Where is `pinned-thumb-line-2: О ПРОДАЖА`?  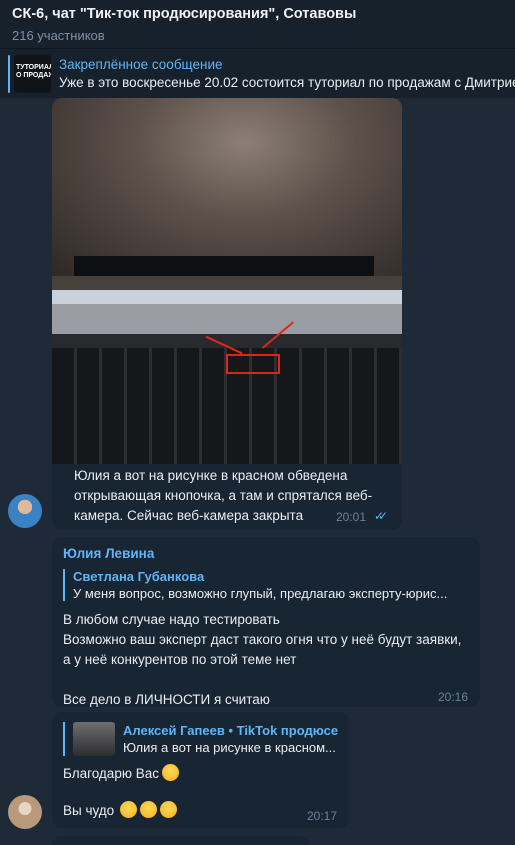
pinned-thumb-line-2: О ПРОДАЖА is located at coordinates (33, 75).